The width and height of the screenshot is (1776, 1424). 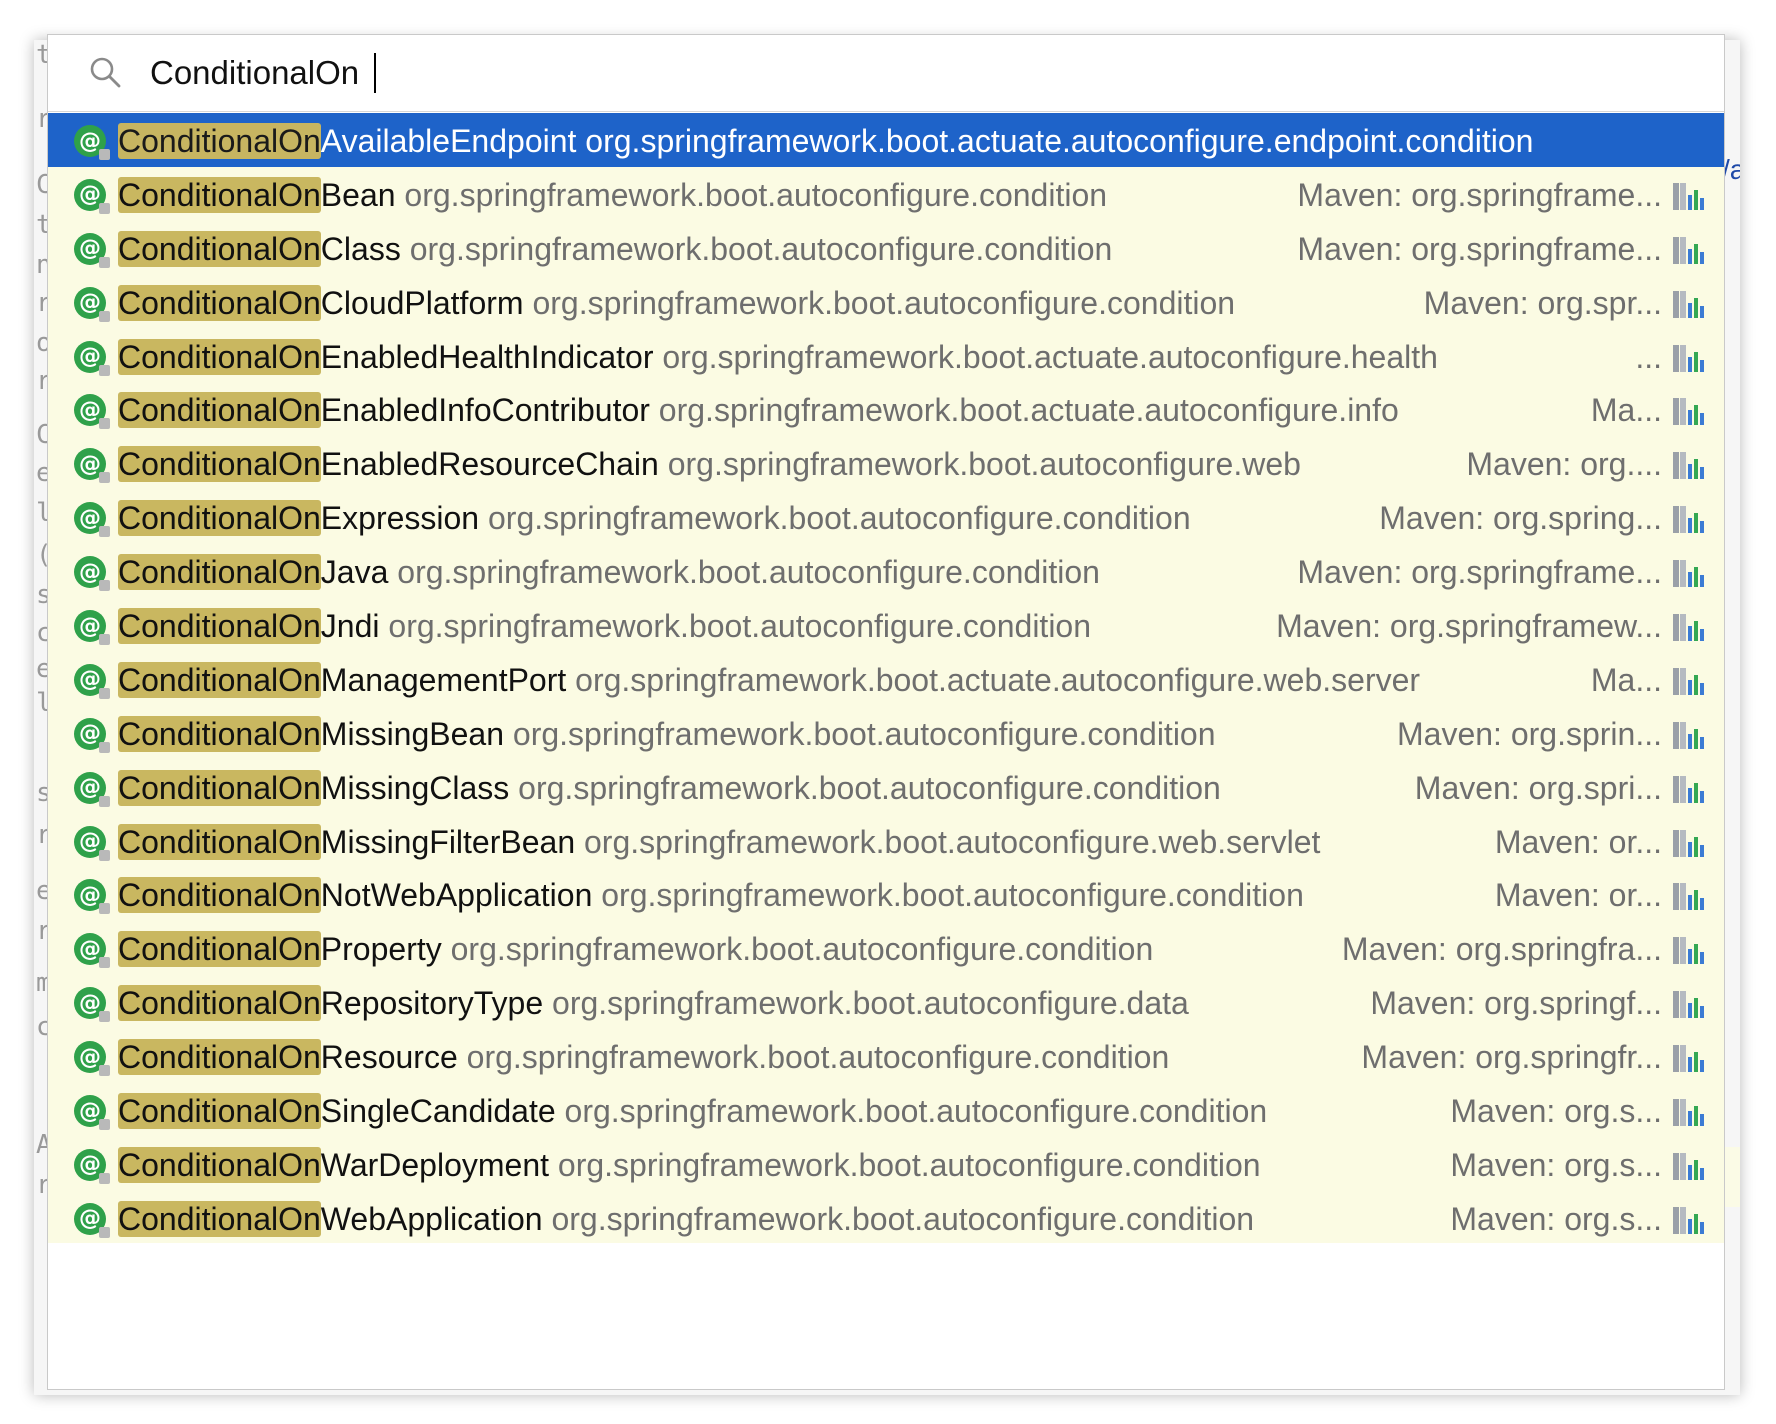 What do you see at coordinates (443, 679) in the screenshot?
I see `class-name-rest: ManagementPort` at bounding box center [443, 679].